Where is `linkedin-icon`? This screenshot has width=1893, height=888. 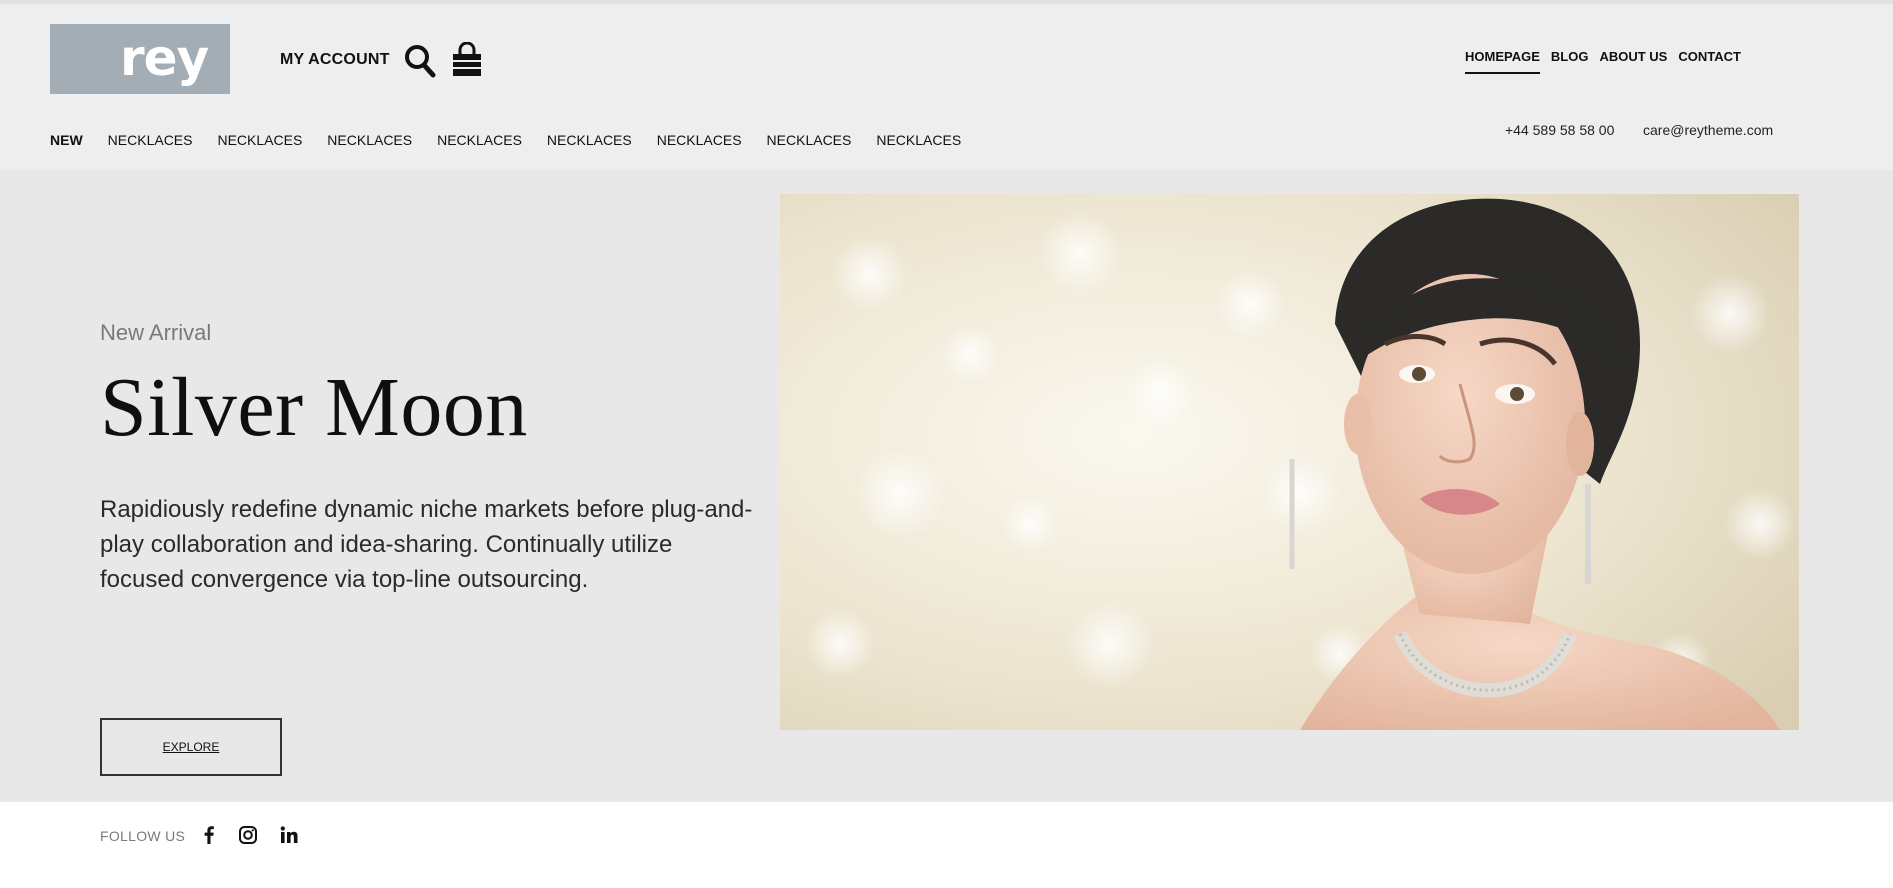 linkedin-icon is located at coordinates (289, 835).